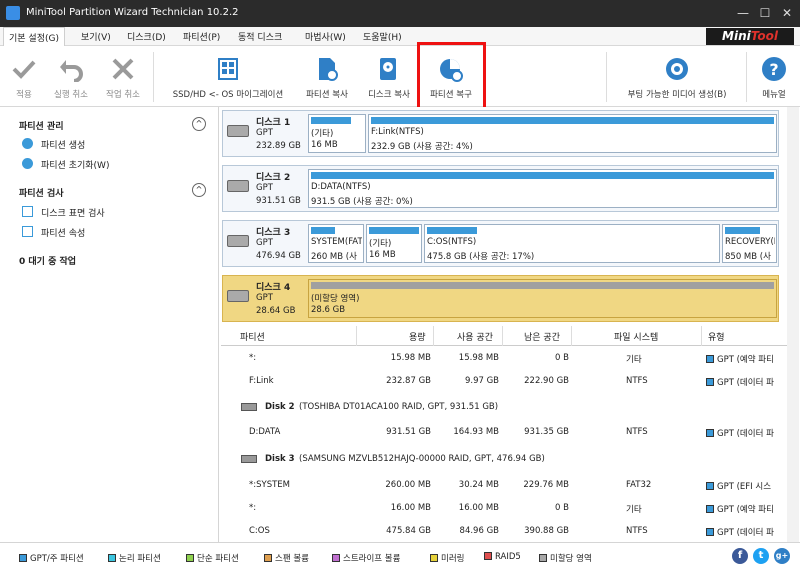 The image size is (800, 586). Describe the element at coordinates (201, 36) in the screenshot. I see `menu-partition: 파티션(P)` at that location.